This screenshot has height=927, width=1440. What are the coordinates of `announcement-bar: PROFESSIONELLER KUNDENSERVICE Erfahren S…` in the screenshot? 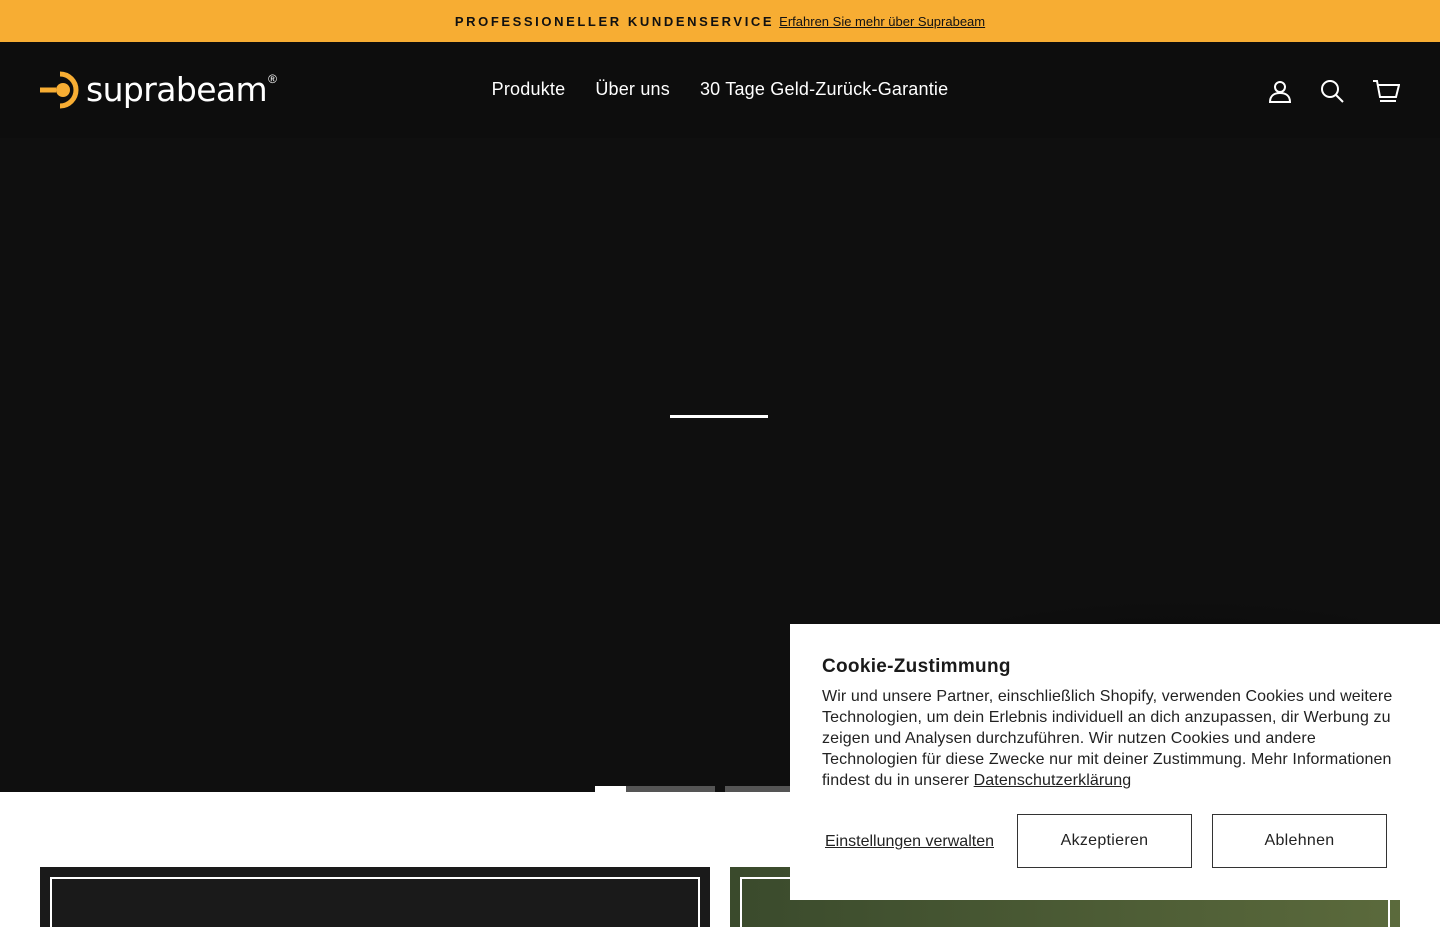 It's located at (720, 21).